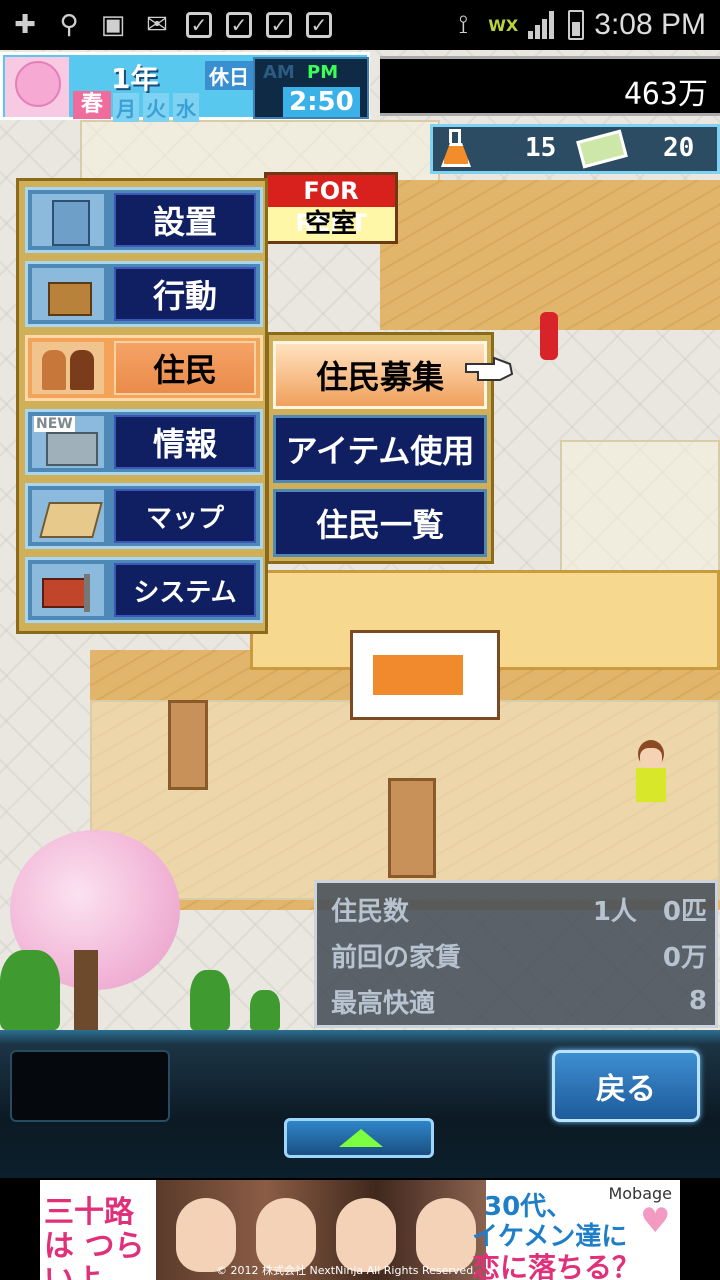 This screenshot has height=1280, width=720. I want to click on submenu-item-recruit: 住民募集, so click(380, 375).